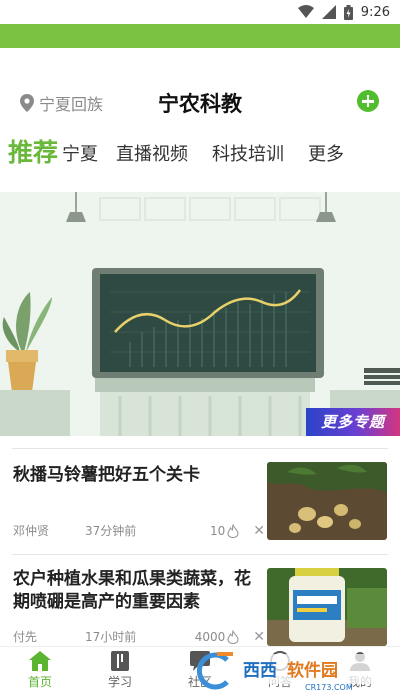  What do you see at coordinates (284, 670) in the screenshot?
I see `watermark-logo: 西西 软件园 CR173.COM` at bounding box center [284, 670].